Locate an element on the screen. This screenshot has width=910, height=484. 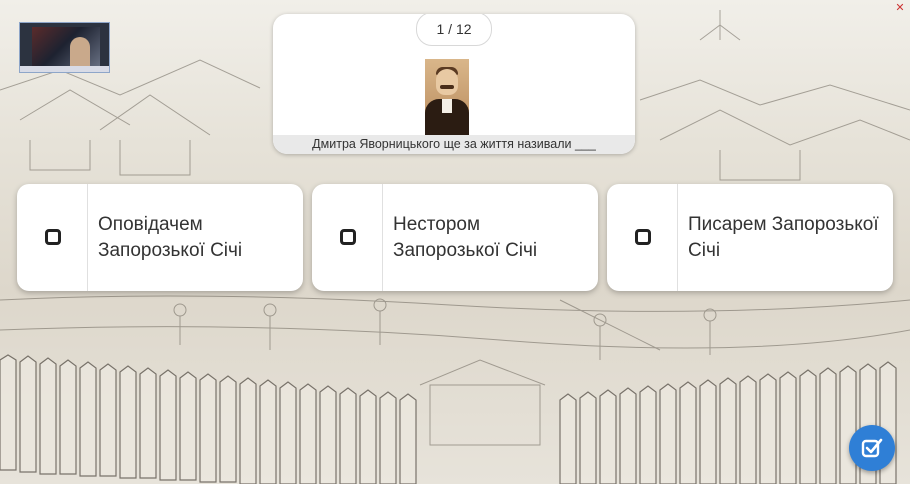
check-submit-icon is located at coordinates (872, 448).